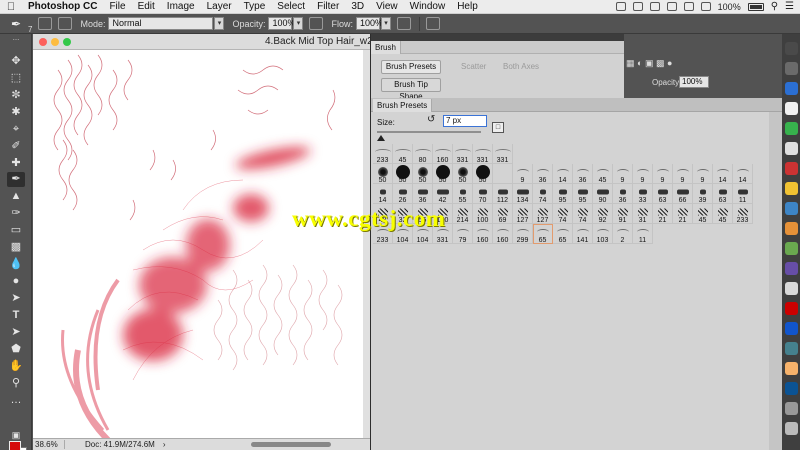 The height and width of the screenshot is (450, 800). What do you see at coordinates (16, 298) in the screenshot?
I see `pen-tool-icon: ➤` at bounding box center [16, 298].